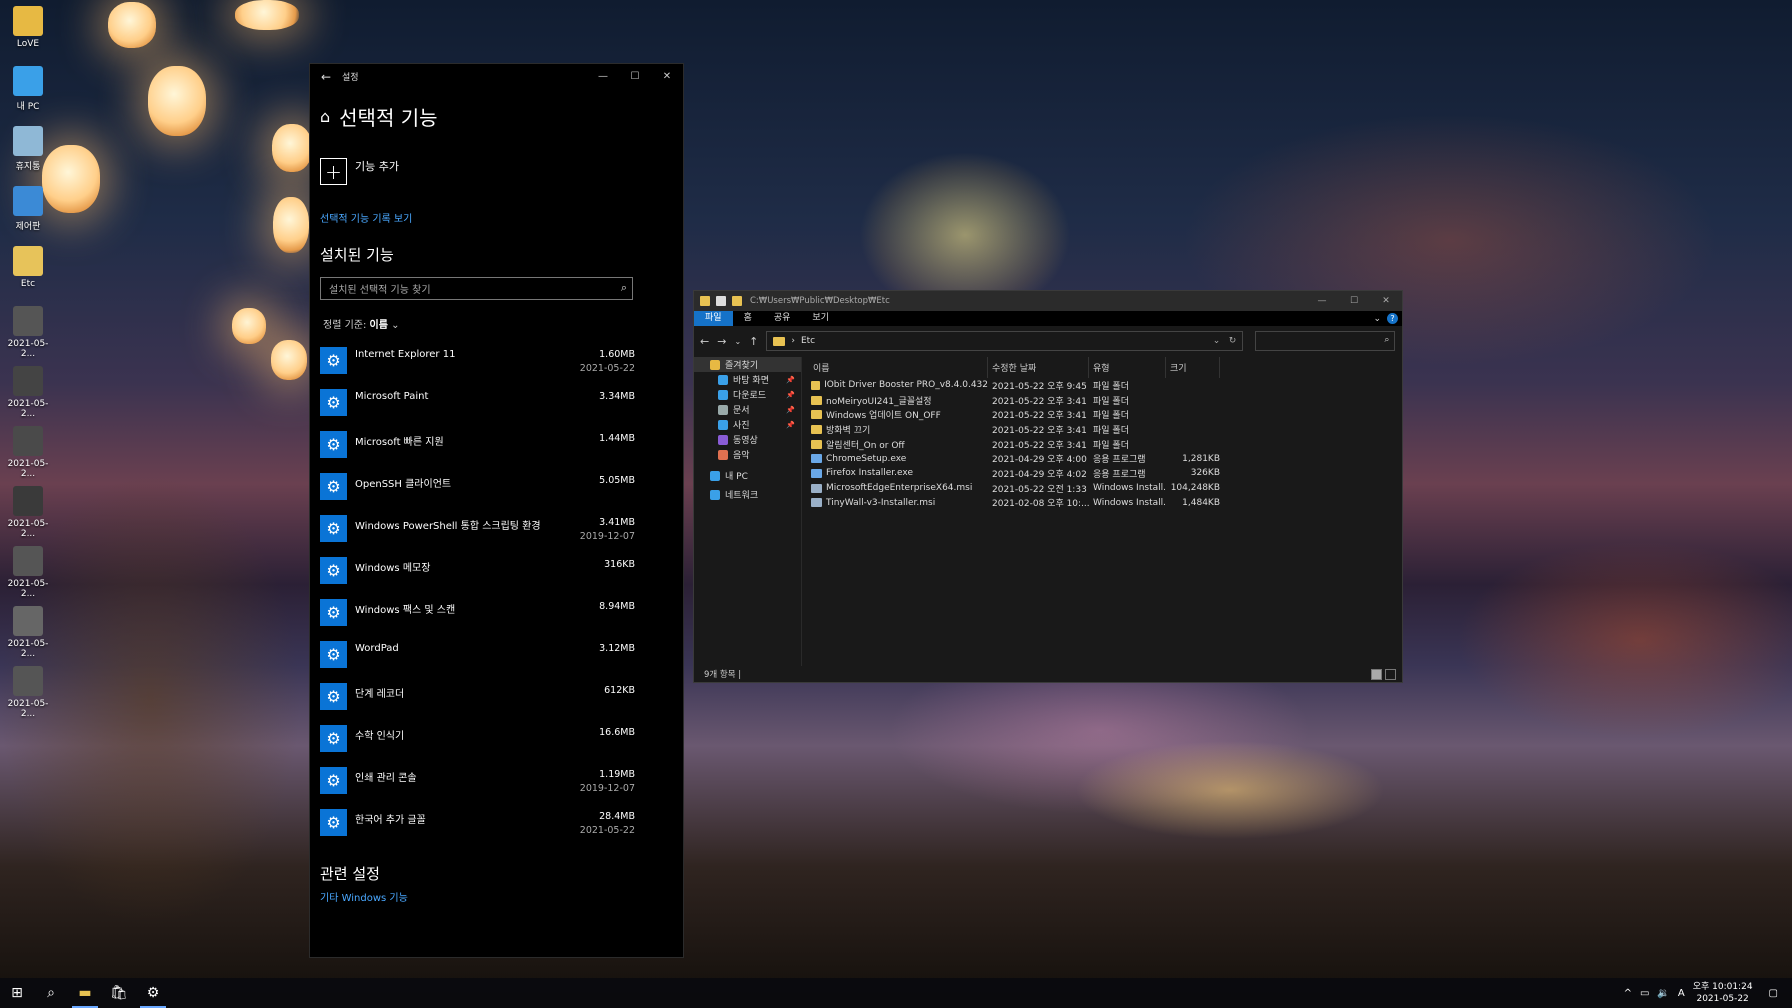 This screenshot has width=1792, height=1008. Describe the element at coordinates (747, 439) in the screenshot. I see `nav-item: 동영상` at that location.